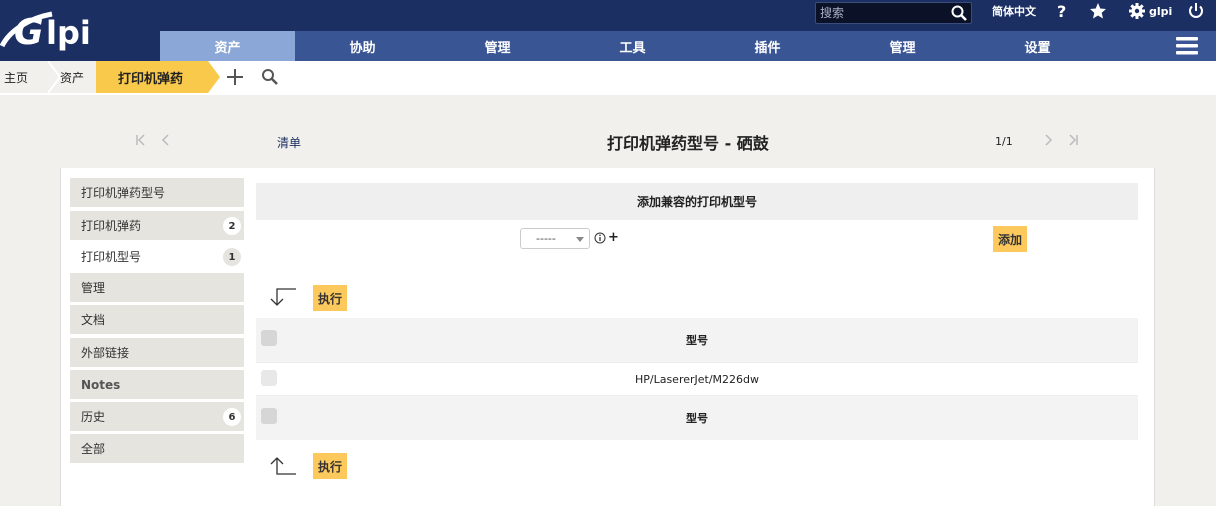  I want to click on main-menu: 资产 协助 管理 工具 插件 管理 设置, so click(688, 46).